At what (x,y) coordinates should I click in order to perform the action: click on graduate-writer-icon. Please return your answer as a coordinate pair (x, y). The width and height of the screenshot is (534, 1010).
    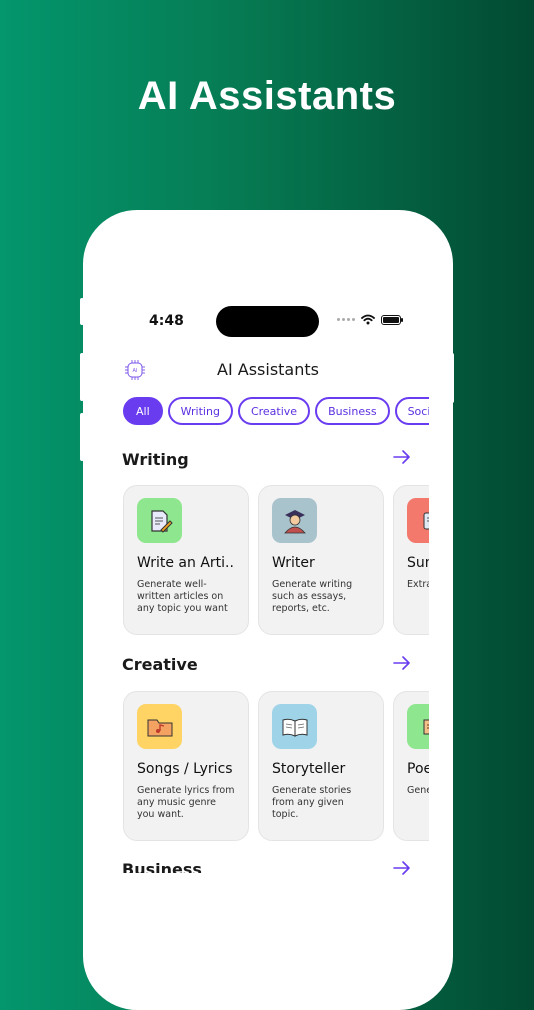
    Looking at the image, I should click on (294, 520).